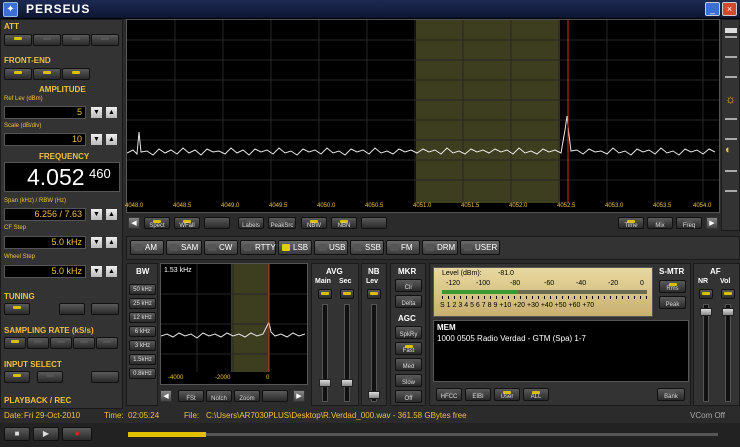 The height and width of the screenshot is (447, 740). What do you see at coordinates (142, 345) in the screenshot?
I see `bw-3khz-button: 3 kHz` at bounding box center [142, 345].